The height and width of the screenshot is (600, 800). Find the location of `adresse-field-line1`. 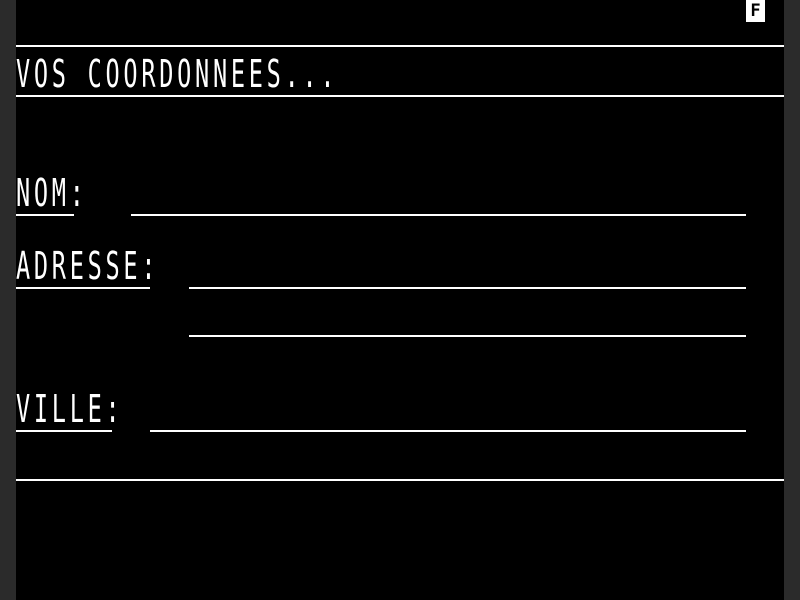

adresse-field-line1 is located at coordinates (467, 288).